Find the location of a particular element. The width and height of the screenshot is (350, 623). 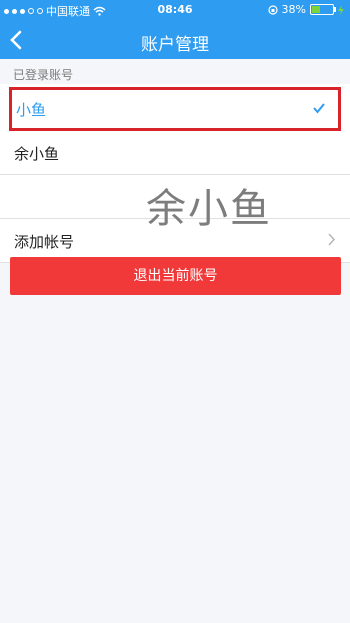

account-name: 余小鱼 is located at coordinates (37, 154).